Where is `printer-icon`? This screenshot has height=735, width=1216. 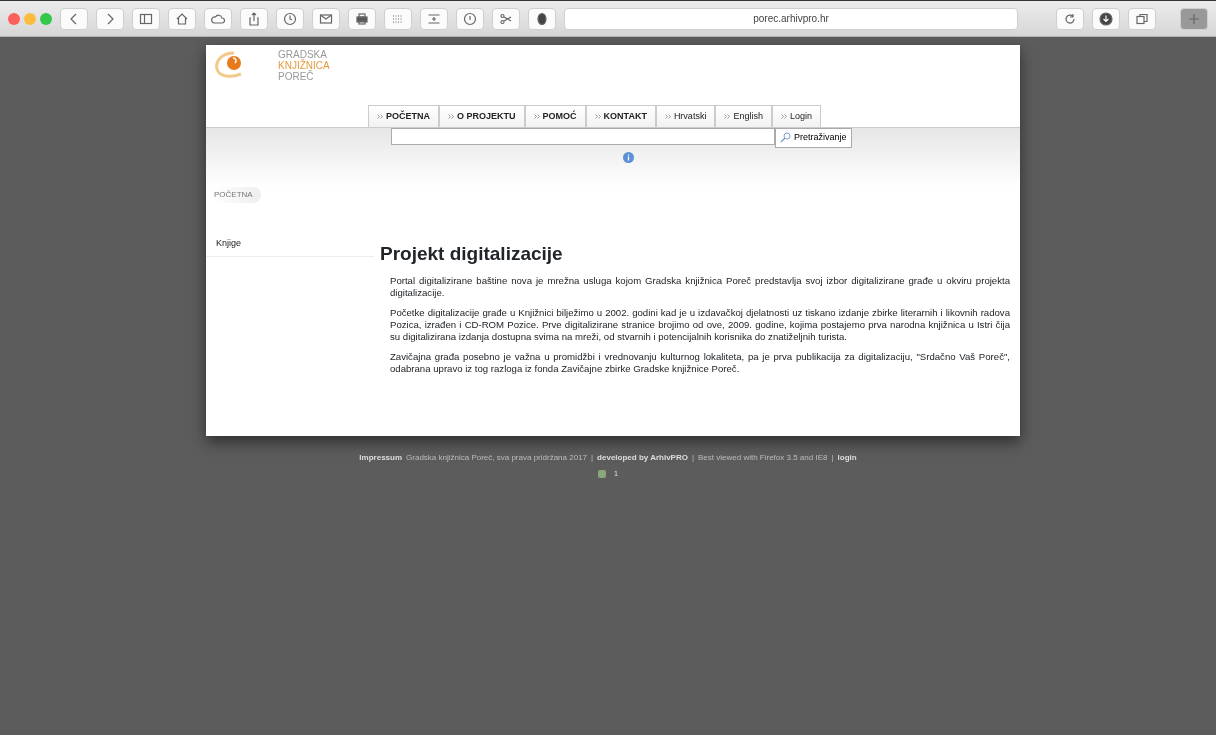
printer-icon is located at coordinates (362, 18).